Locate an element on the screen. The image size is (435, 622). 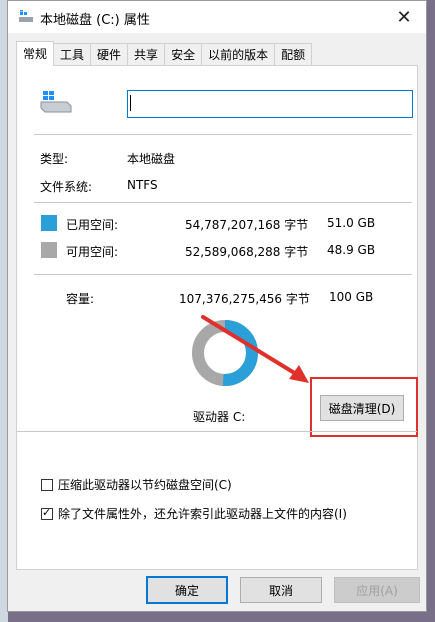
tab-security: 安全 is located at coordinates (183, 54).